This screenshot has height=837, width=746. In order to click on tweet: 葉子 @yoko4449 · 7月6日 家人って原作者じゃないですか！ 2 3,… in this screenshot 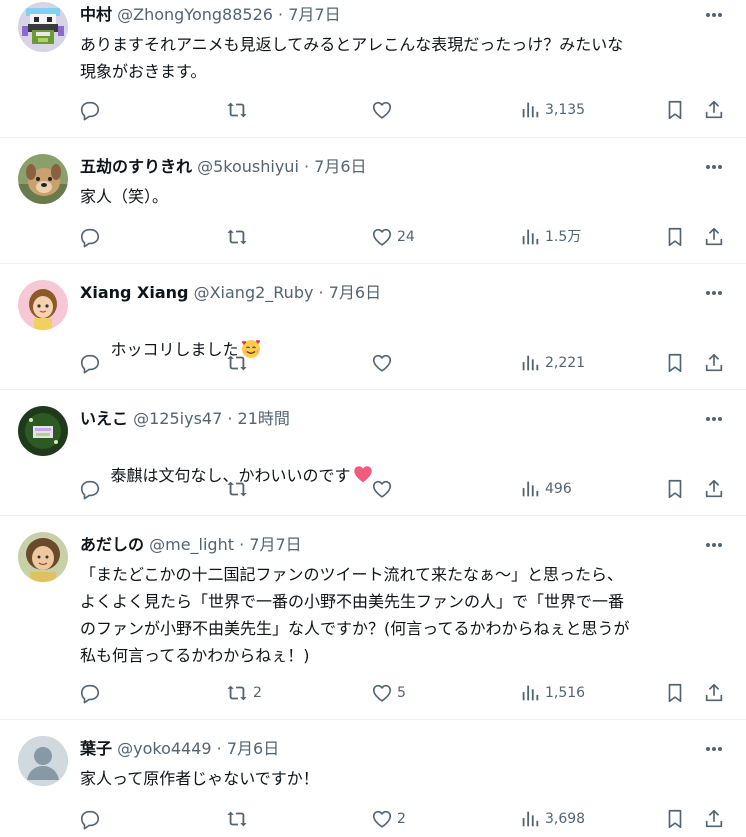, I will do `click(373, 778)`.